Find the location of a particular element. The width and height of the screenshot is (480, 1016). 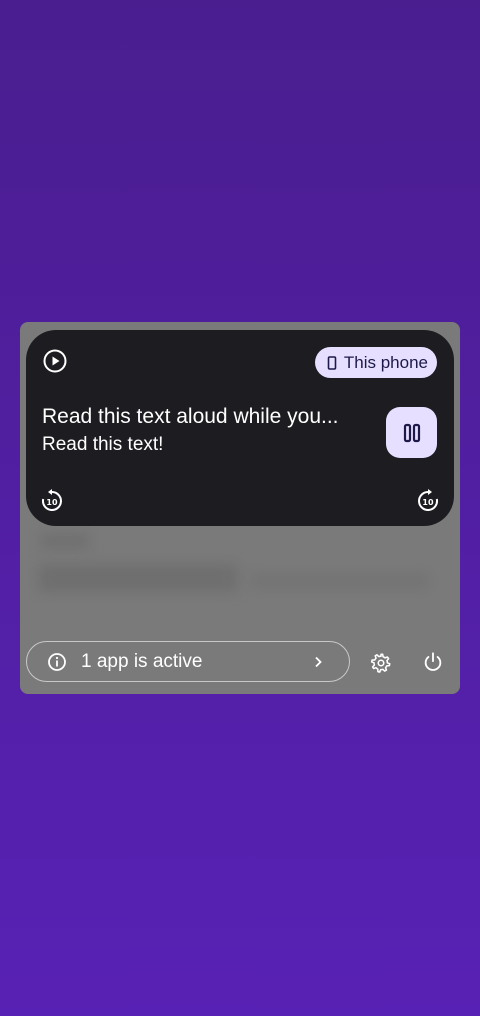

pause-button is located at coordinates (411, 432).